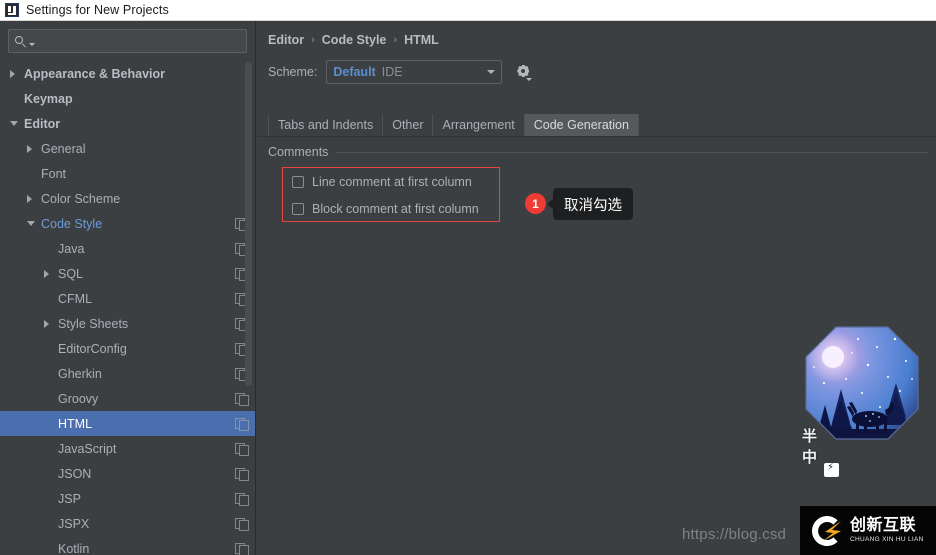 This screenshot has height=555, width=936. What do you see at coordinates (127, 173) in the screenshot?
I see `sidebar-item-font: Font` at bounding box center [127, 173].